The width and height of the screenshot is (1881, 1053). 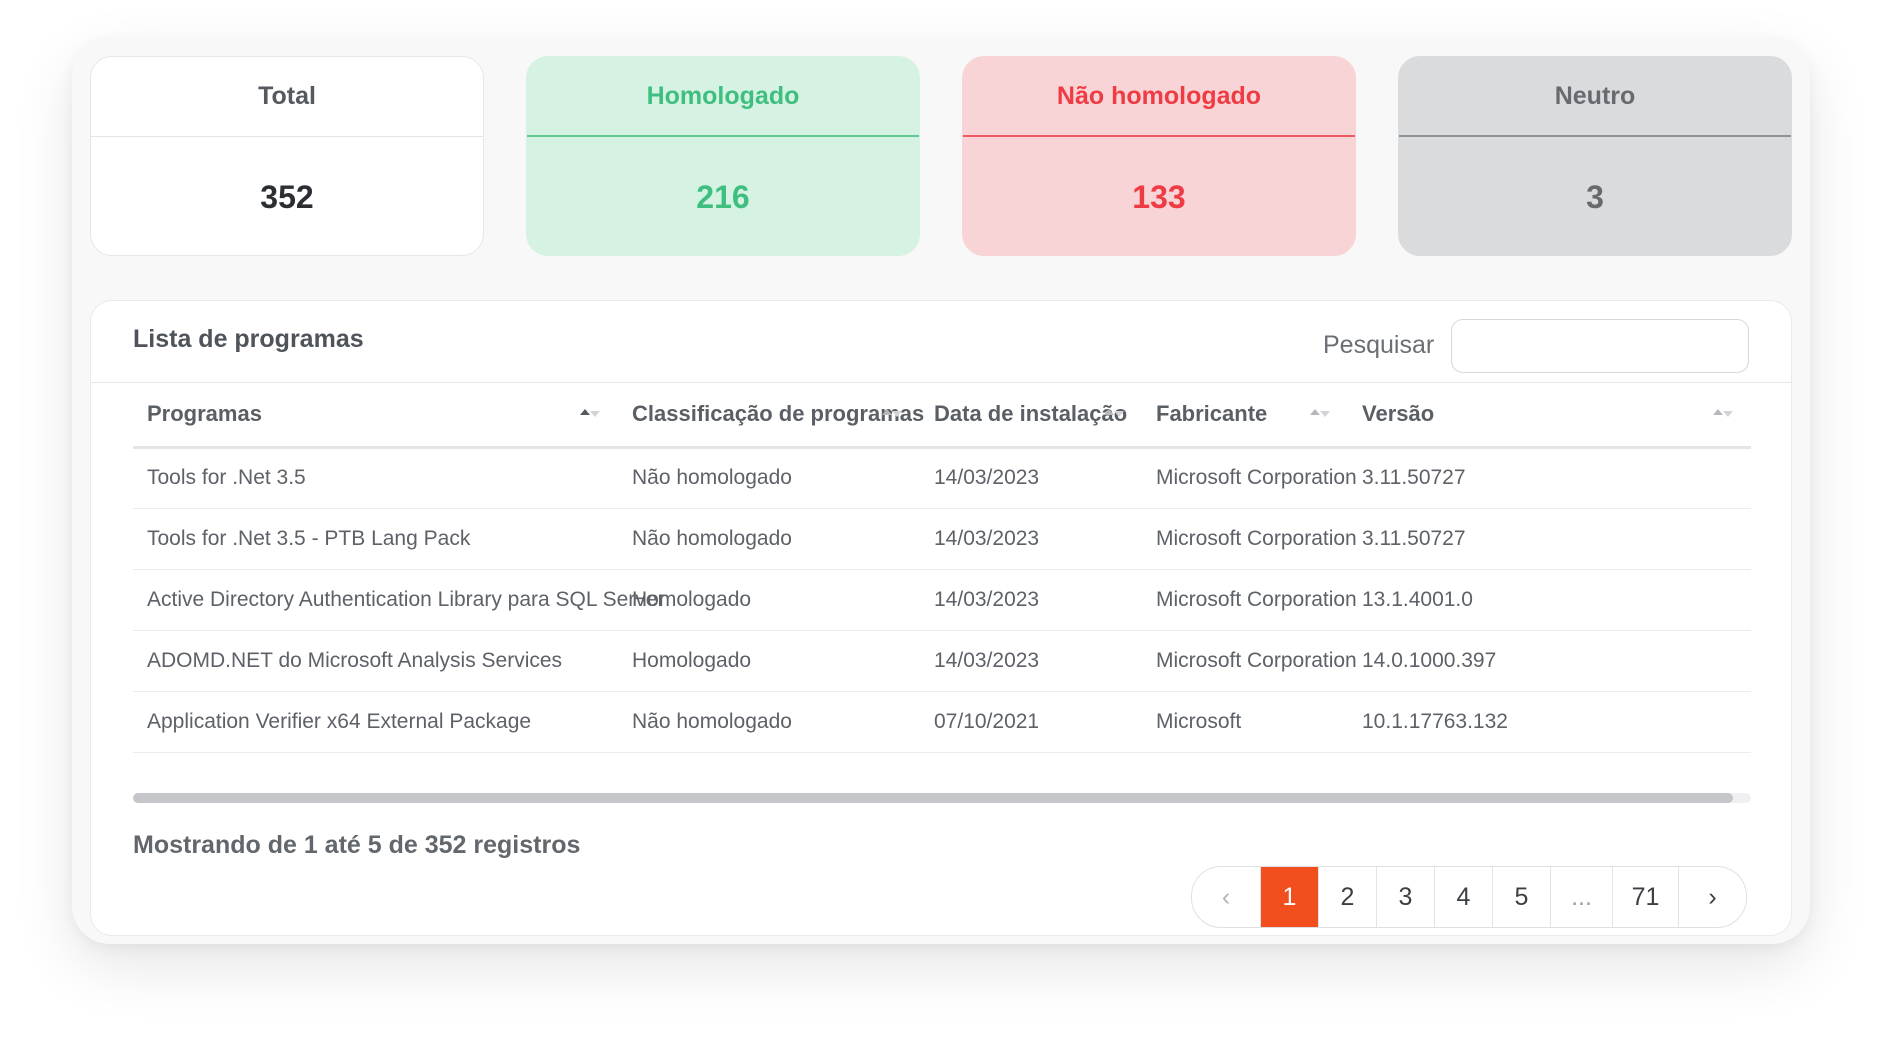 I want to click on cell-version: 13.1.4001.0, so click(x=1549, y=600).